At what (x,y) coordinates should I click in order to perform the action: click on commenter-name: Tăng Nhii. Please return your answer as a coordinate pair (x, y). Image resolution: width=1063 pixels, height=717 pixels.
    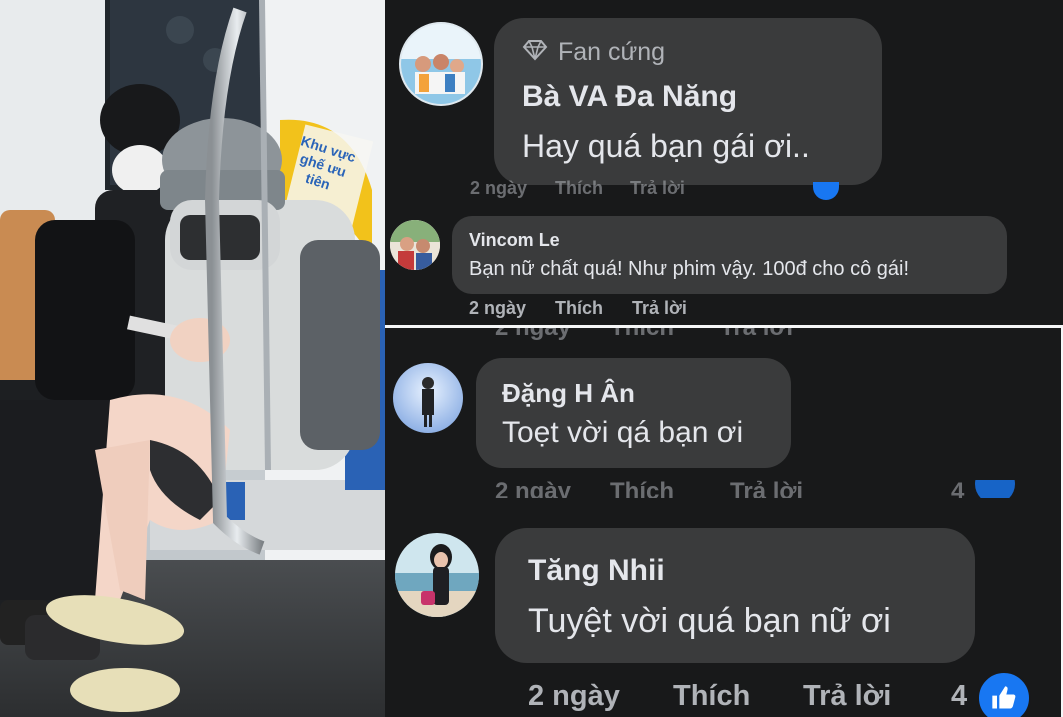
    Looking at the image, I should click on (596, 571).